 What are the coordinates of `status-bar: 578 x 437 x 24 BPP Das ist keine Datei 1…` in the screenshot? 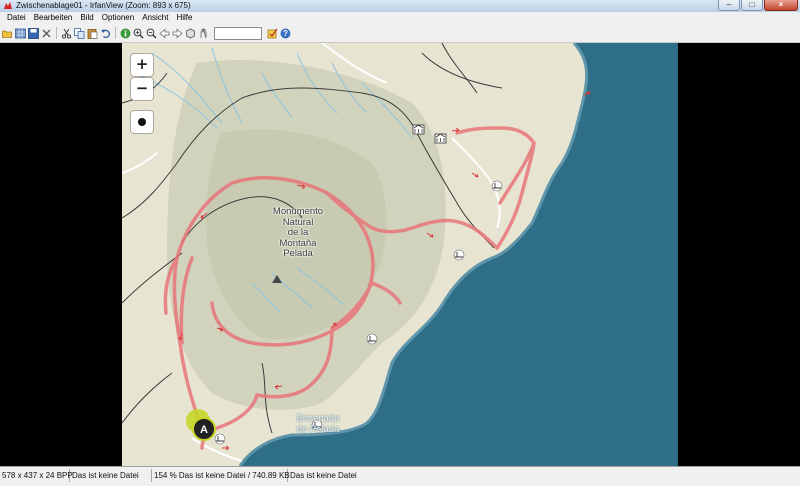 It's located at (400, 476).